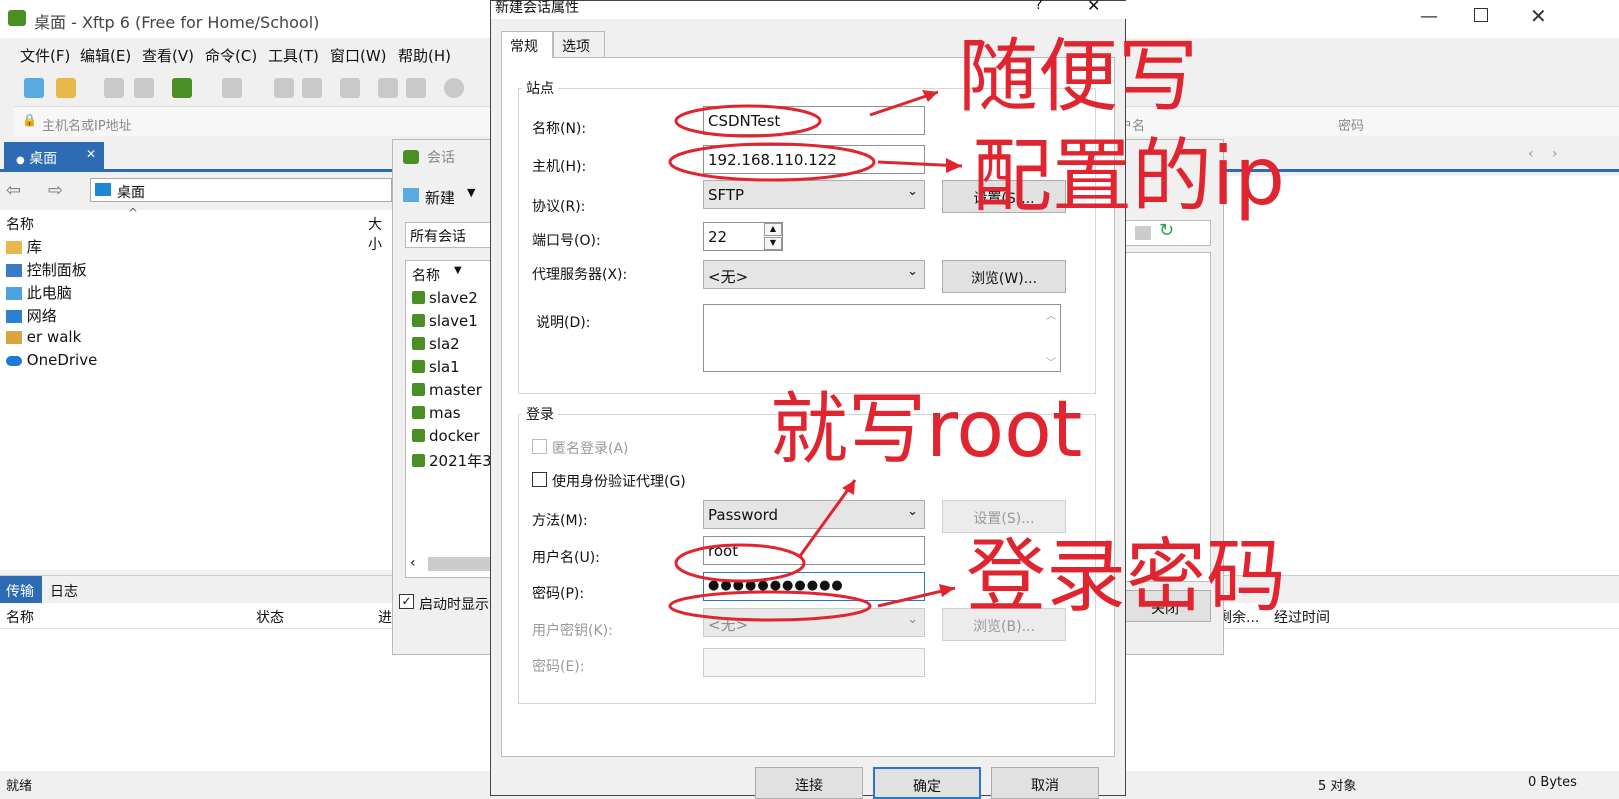  Describe the element at coordinates (20, 617) in the screenshot. I see `col-name: 名称` at that location.